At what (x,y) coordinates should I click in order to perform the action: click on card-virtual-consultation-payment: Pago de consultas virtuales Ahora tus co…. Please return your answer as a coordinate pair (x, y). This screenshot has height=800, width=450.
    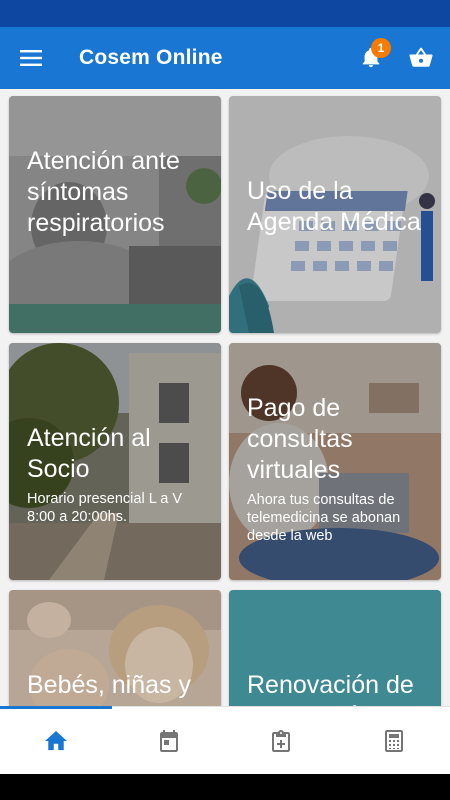
    Looking at the image, I should click on (335, 461).